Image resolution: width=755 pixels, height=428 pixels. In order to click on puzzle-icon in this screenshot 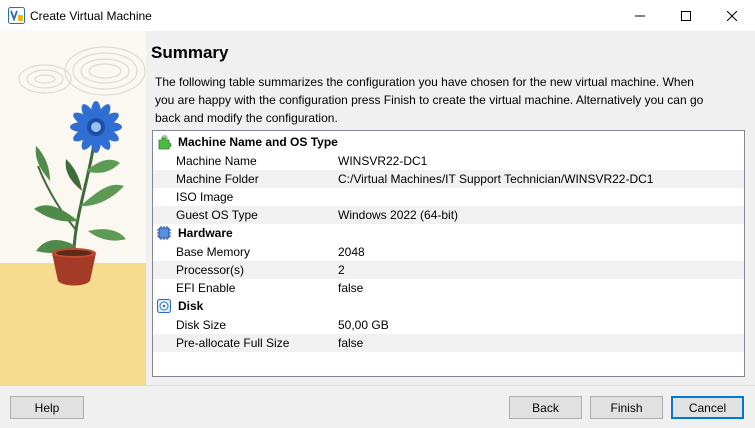, I will do `click(165, 142)`.